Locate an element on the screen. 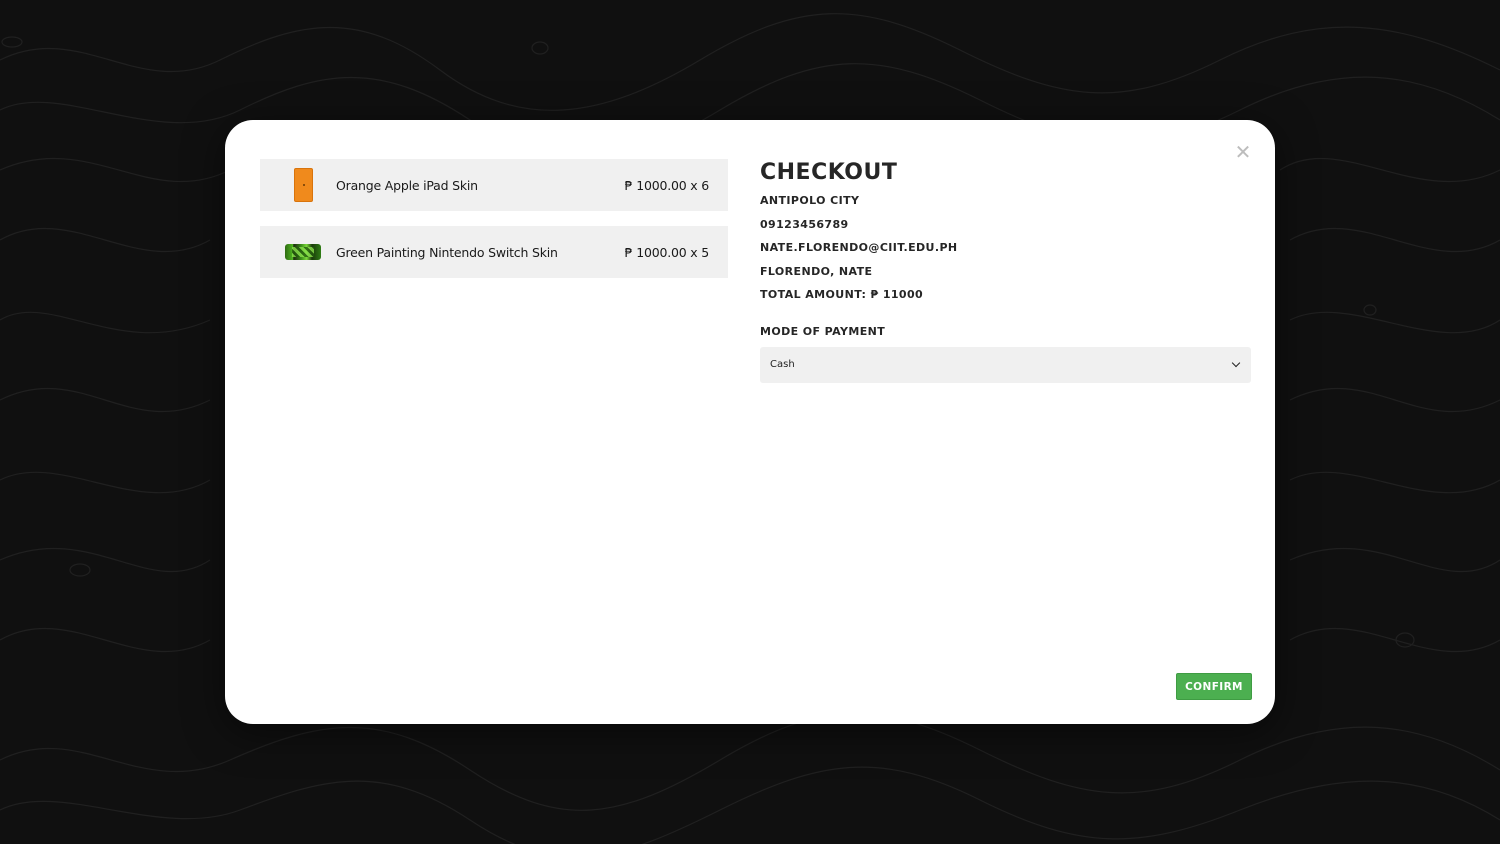 Image resolution: width=1500 pixels, height=844 pixels. confirm-button: CONFIRM is located at coordinates (1214, 686).